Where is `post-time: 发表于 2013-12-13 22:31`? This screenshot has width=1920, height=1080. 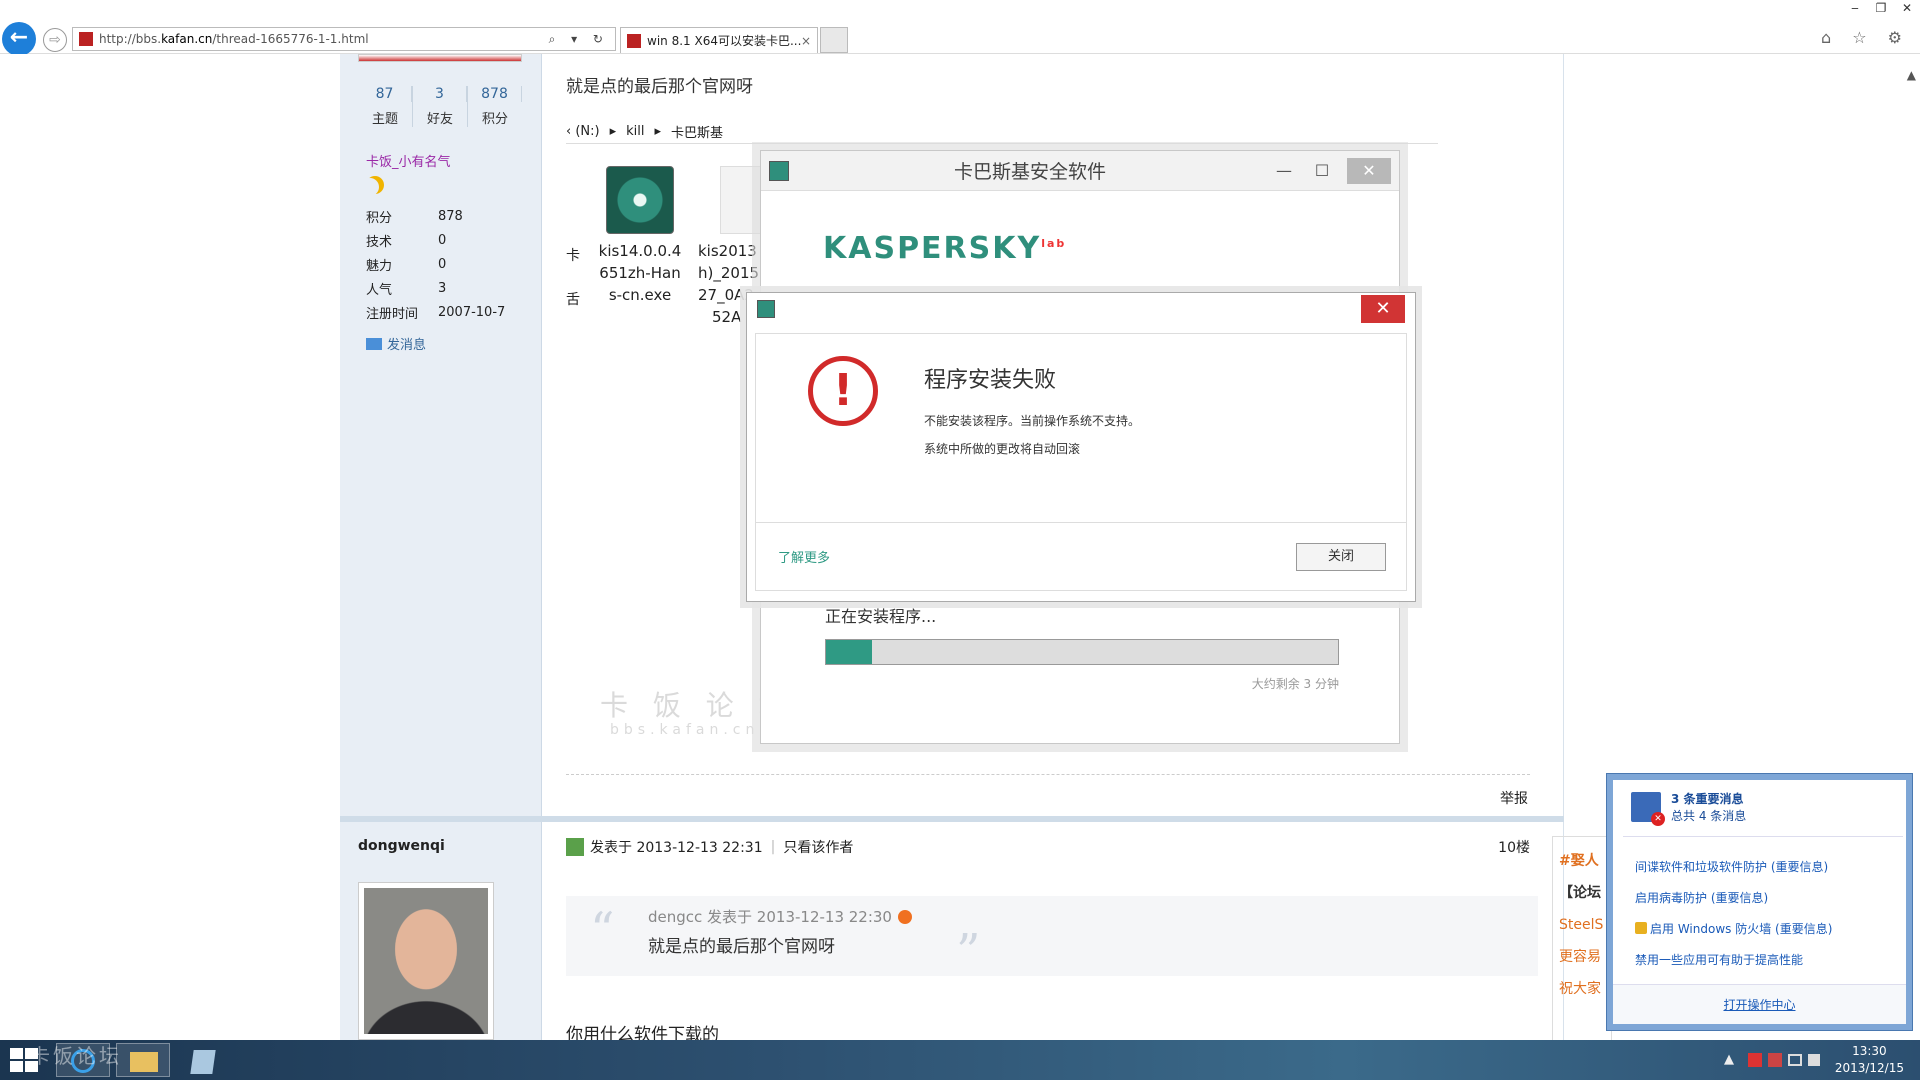 post-time: 发表于 2013-12-13 22:31 is located at coordinates (676, 848).